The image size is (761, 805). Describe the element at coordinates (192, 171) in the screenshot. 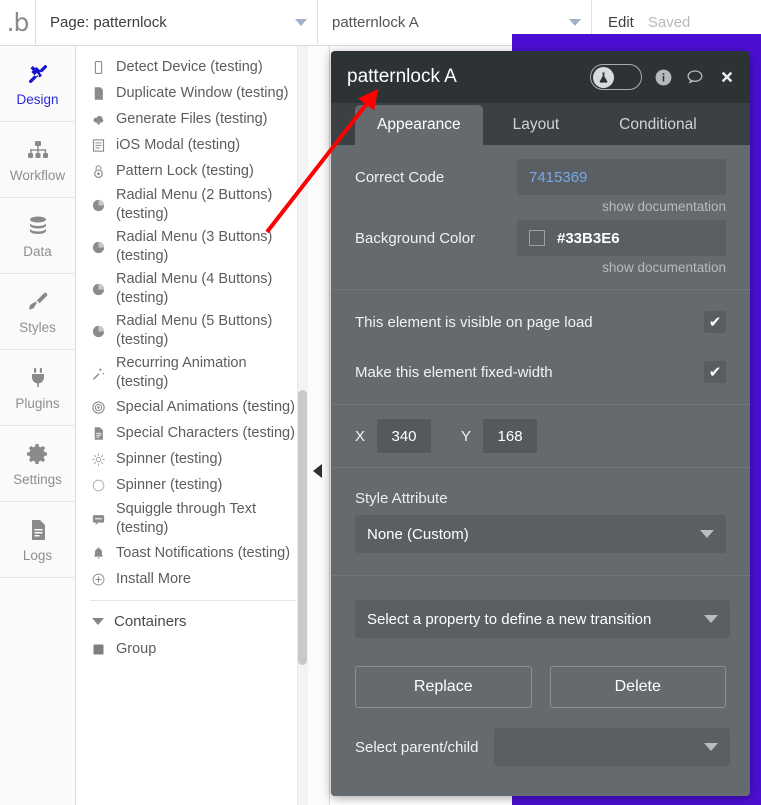

I see `list-item: Pattern Lock (testing)` at that location.